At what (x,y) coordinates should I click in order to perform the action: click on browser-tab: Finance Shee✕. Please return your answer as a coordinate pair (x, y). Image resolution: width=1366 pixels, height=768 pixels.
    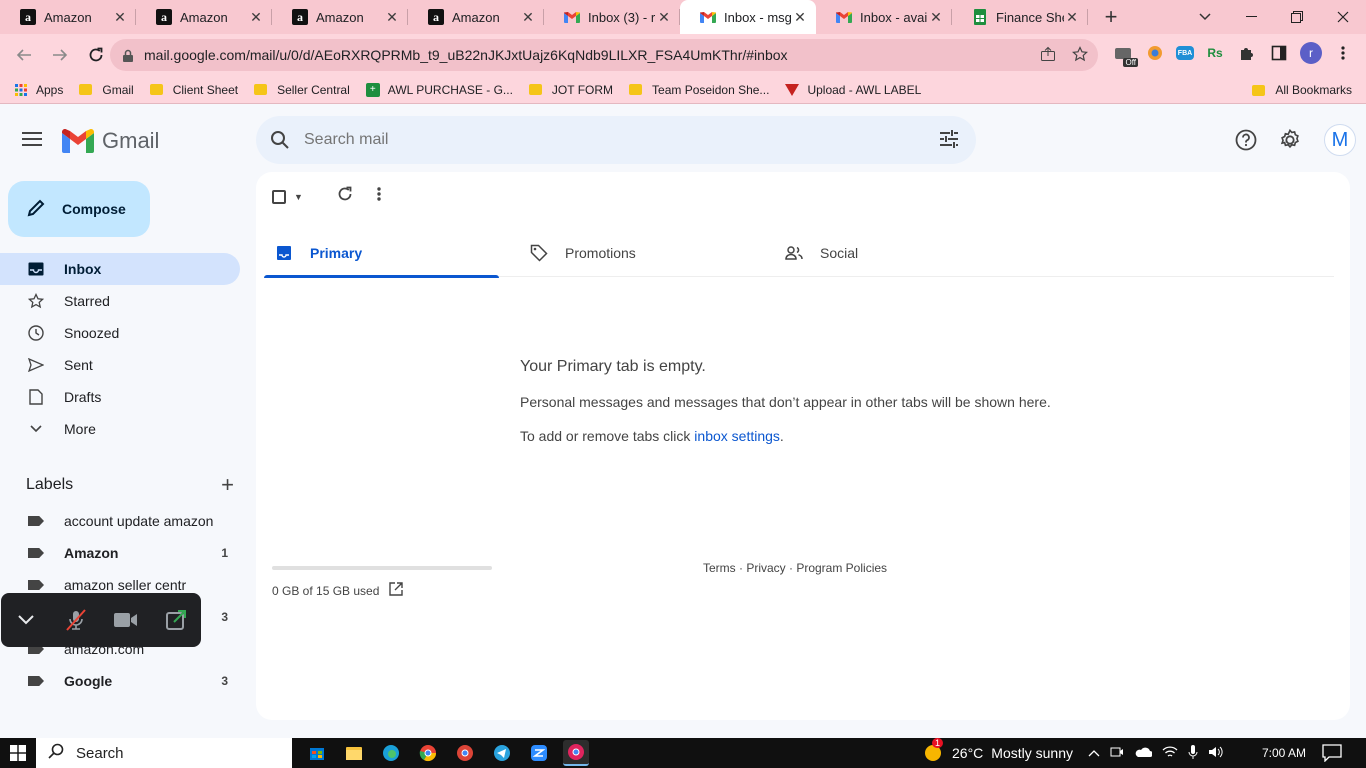
    Looking at the image, I should click on (1020, 17).